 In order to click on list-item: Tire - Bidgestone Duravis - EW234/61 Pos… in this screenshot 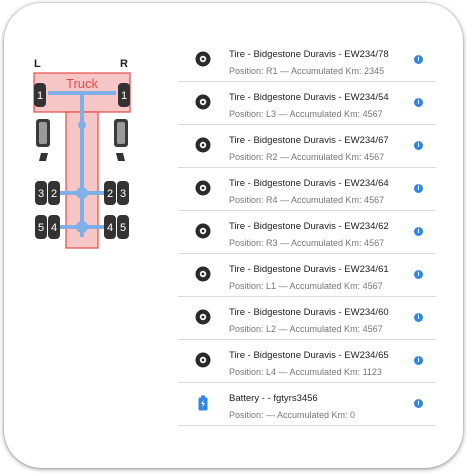, I will do `click(307, 275)`.